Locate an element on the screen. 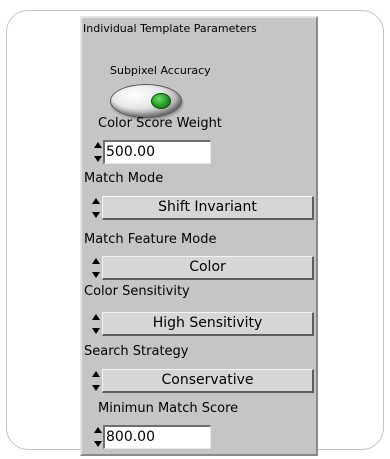  panel-title: Individual Template Parameters is located at coordinates (170, 28).